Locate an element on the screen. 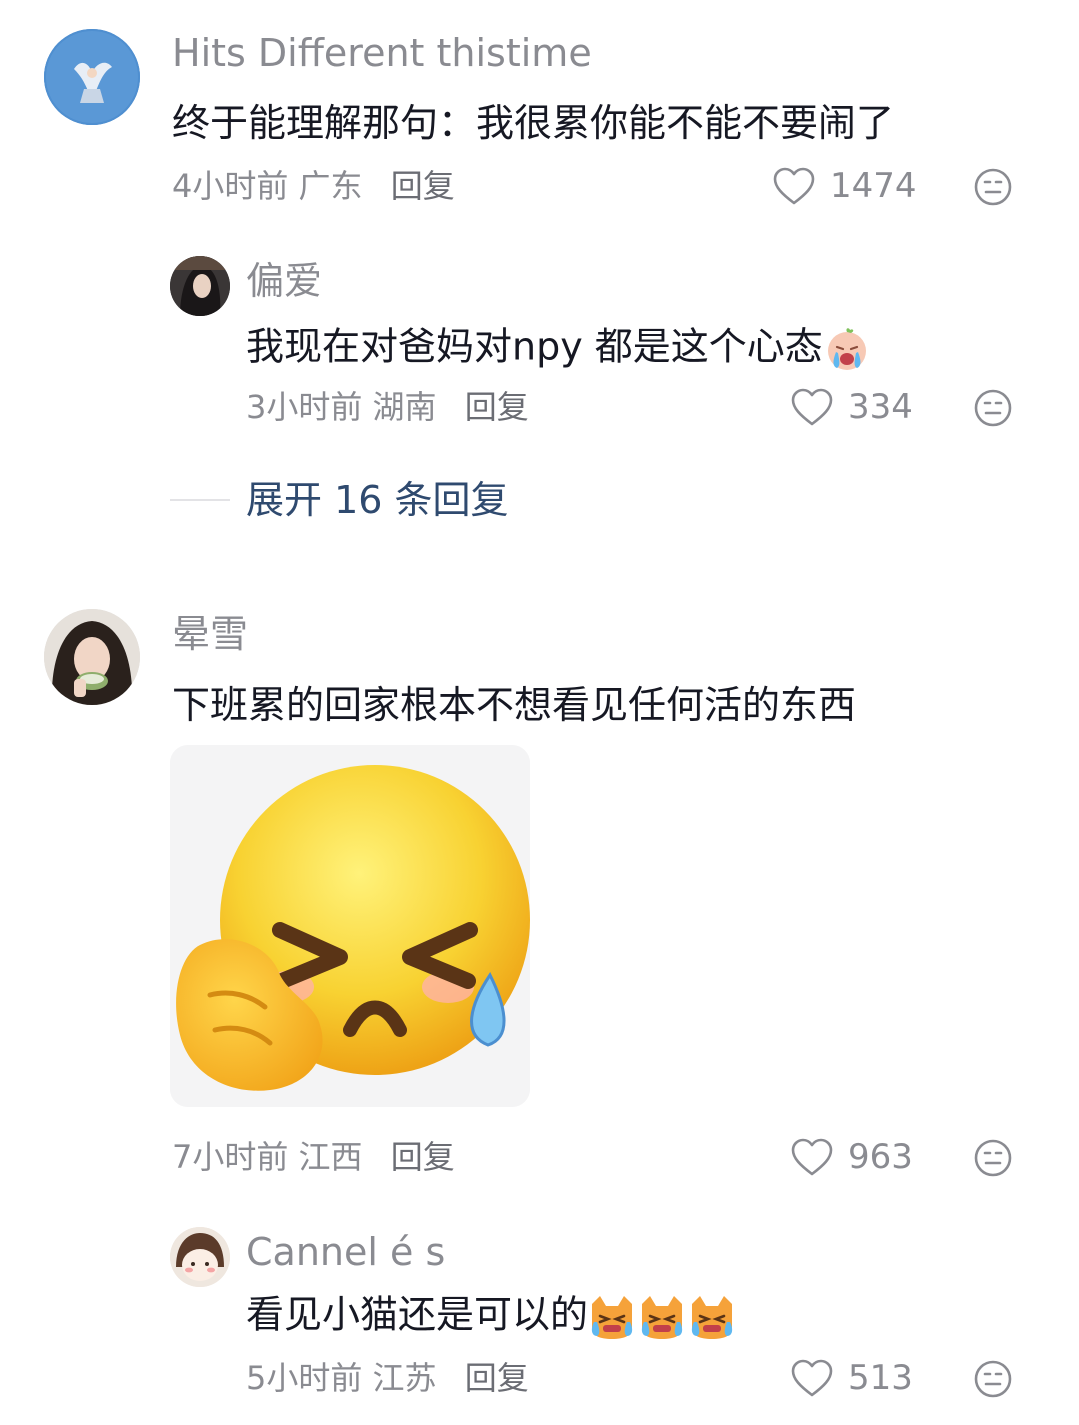 Image resolution: width=1079 pixels, height=1425 pixels. reply-meta: 5小时前 江苏 回复 is located at coordinates (387, 1378).